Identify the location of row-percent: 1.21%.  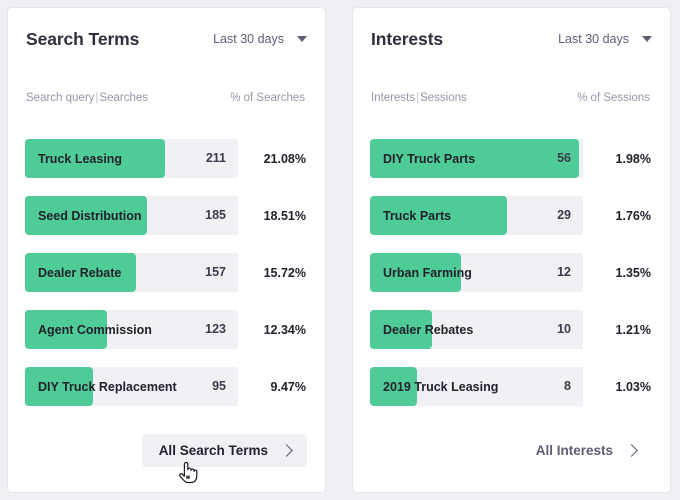
(633, 329).